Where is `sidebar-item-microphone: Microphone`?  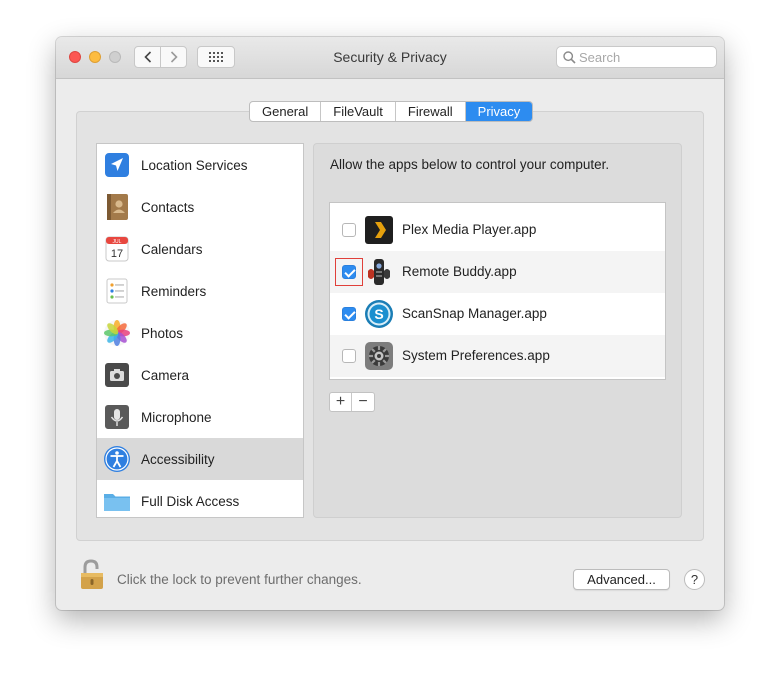 sidebar-item-microphone: Microphone is located at coordinates (200, 417).